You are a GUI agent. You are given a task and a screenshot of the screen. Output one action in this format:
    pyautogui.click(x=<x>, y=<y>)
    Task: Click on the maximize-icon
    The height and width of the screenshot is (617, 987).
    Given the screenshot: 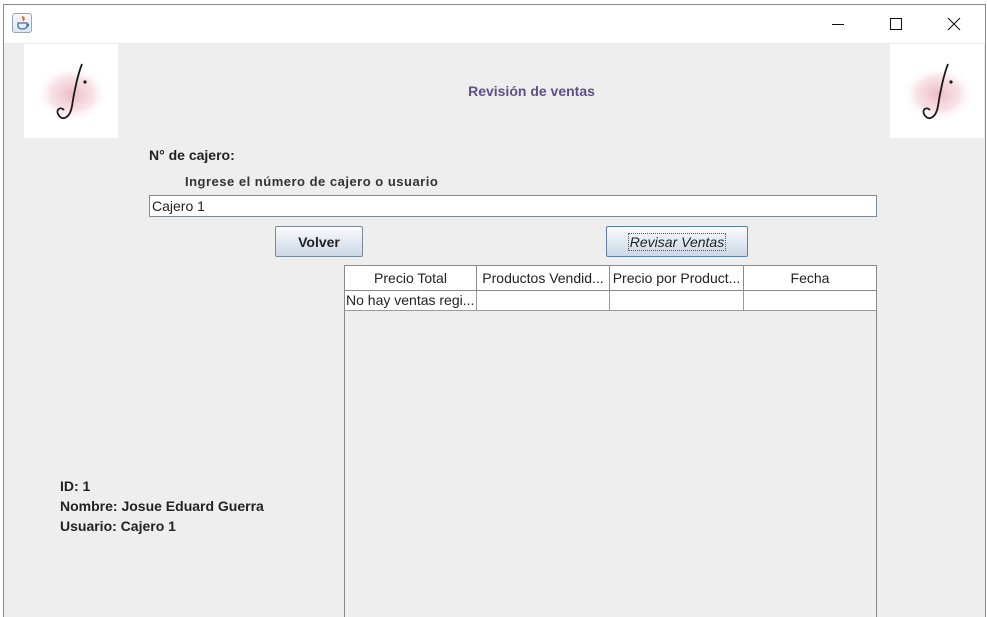 What is the action you would take?
    pyautogui.click(x=896, y=24)
    